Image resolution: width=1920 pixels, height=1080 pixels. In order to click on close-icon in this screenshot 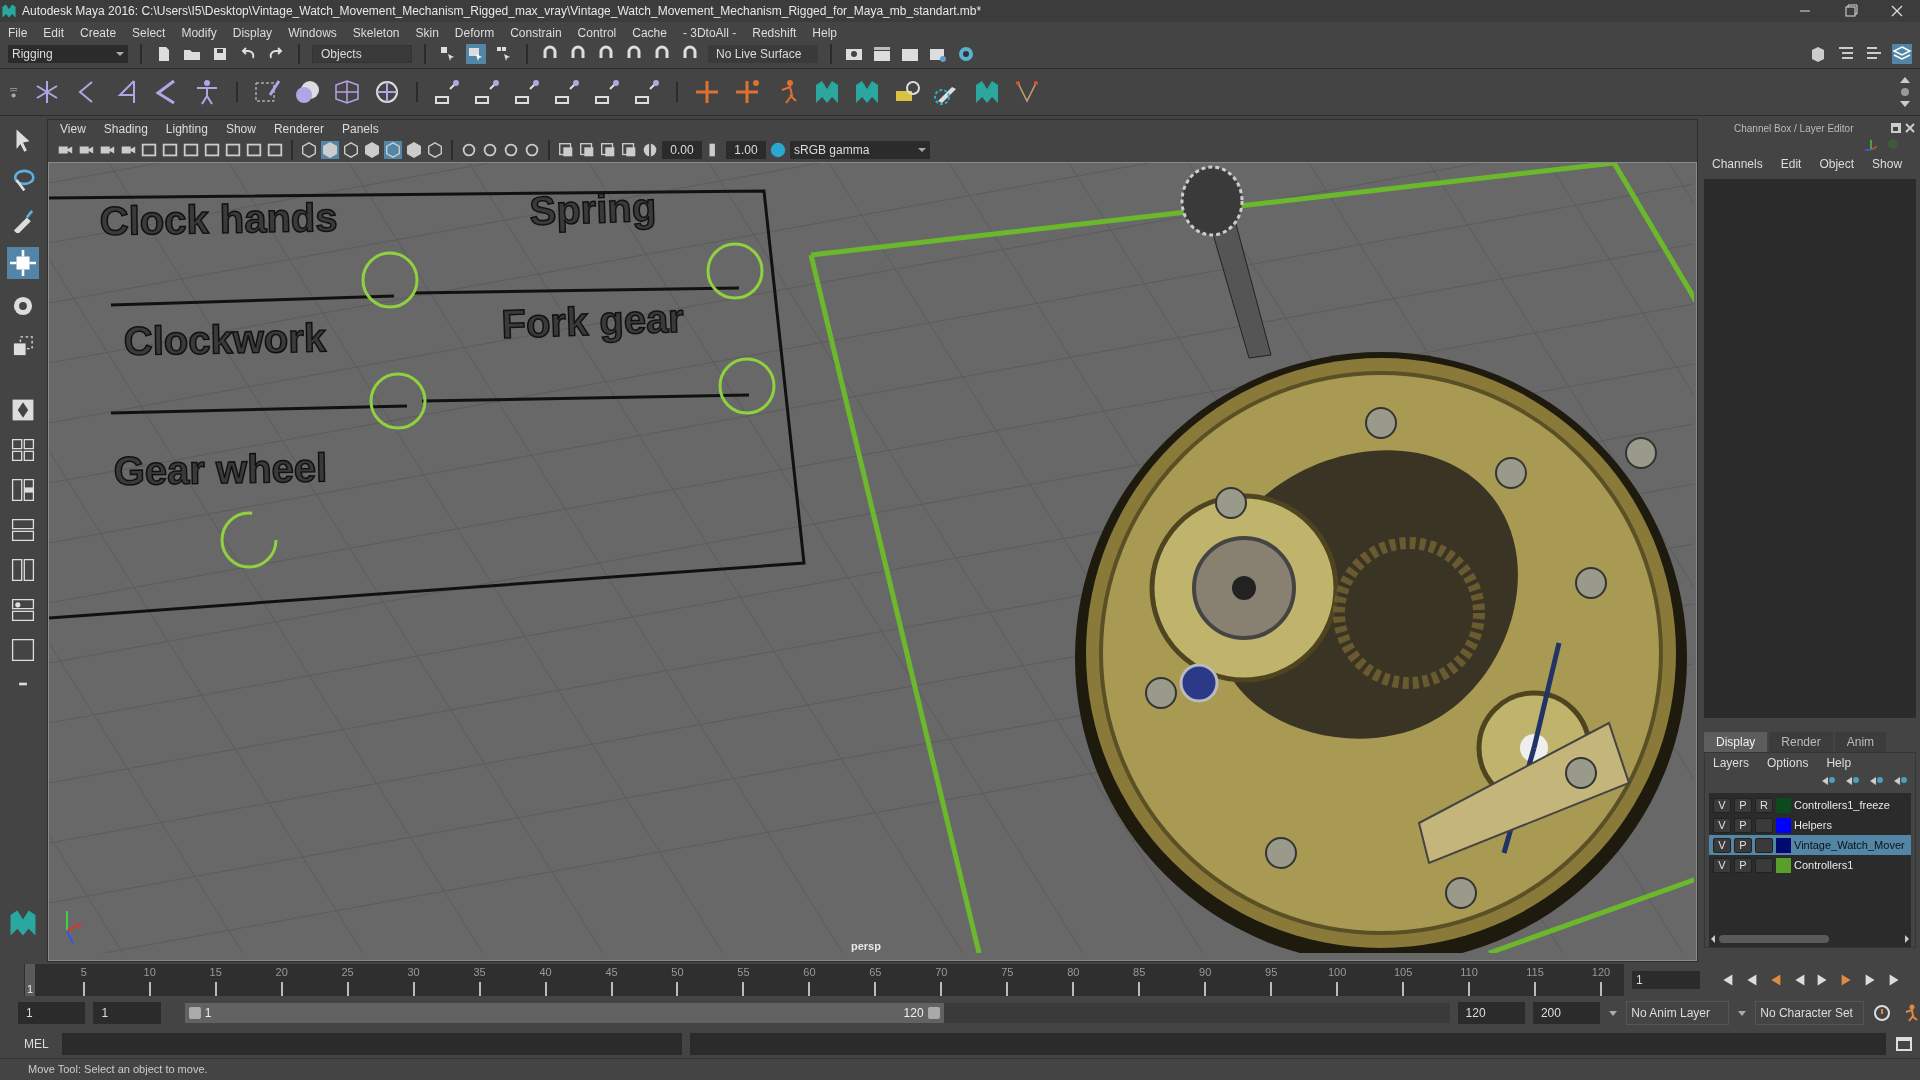, I will do `click(1910, 128)`.